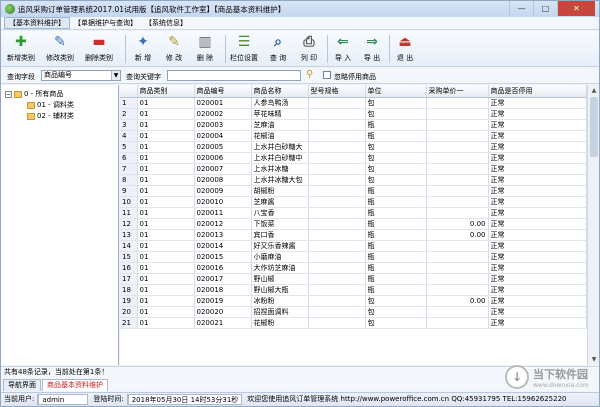  I want to click on ignore-disabled-checkbox, so click(327, 75).